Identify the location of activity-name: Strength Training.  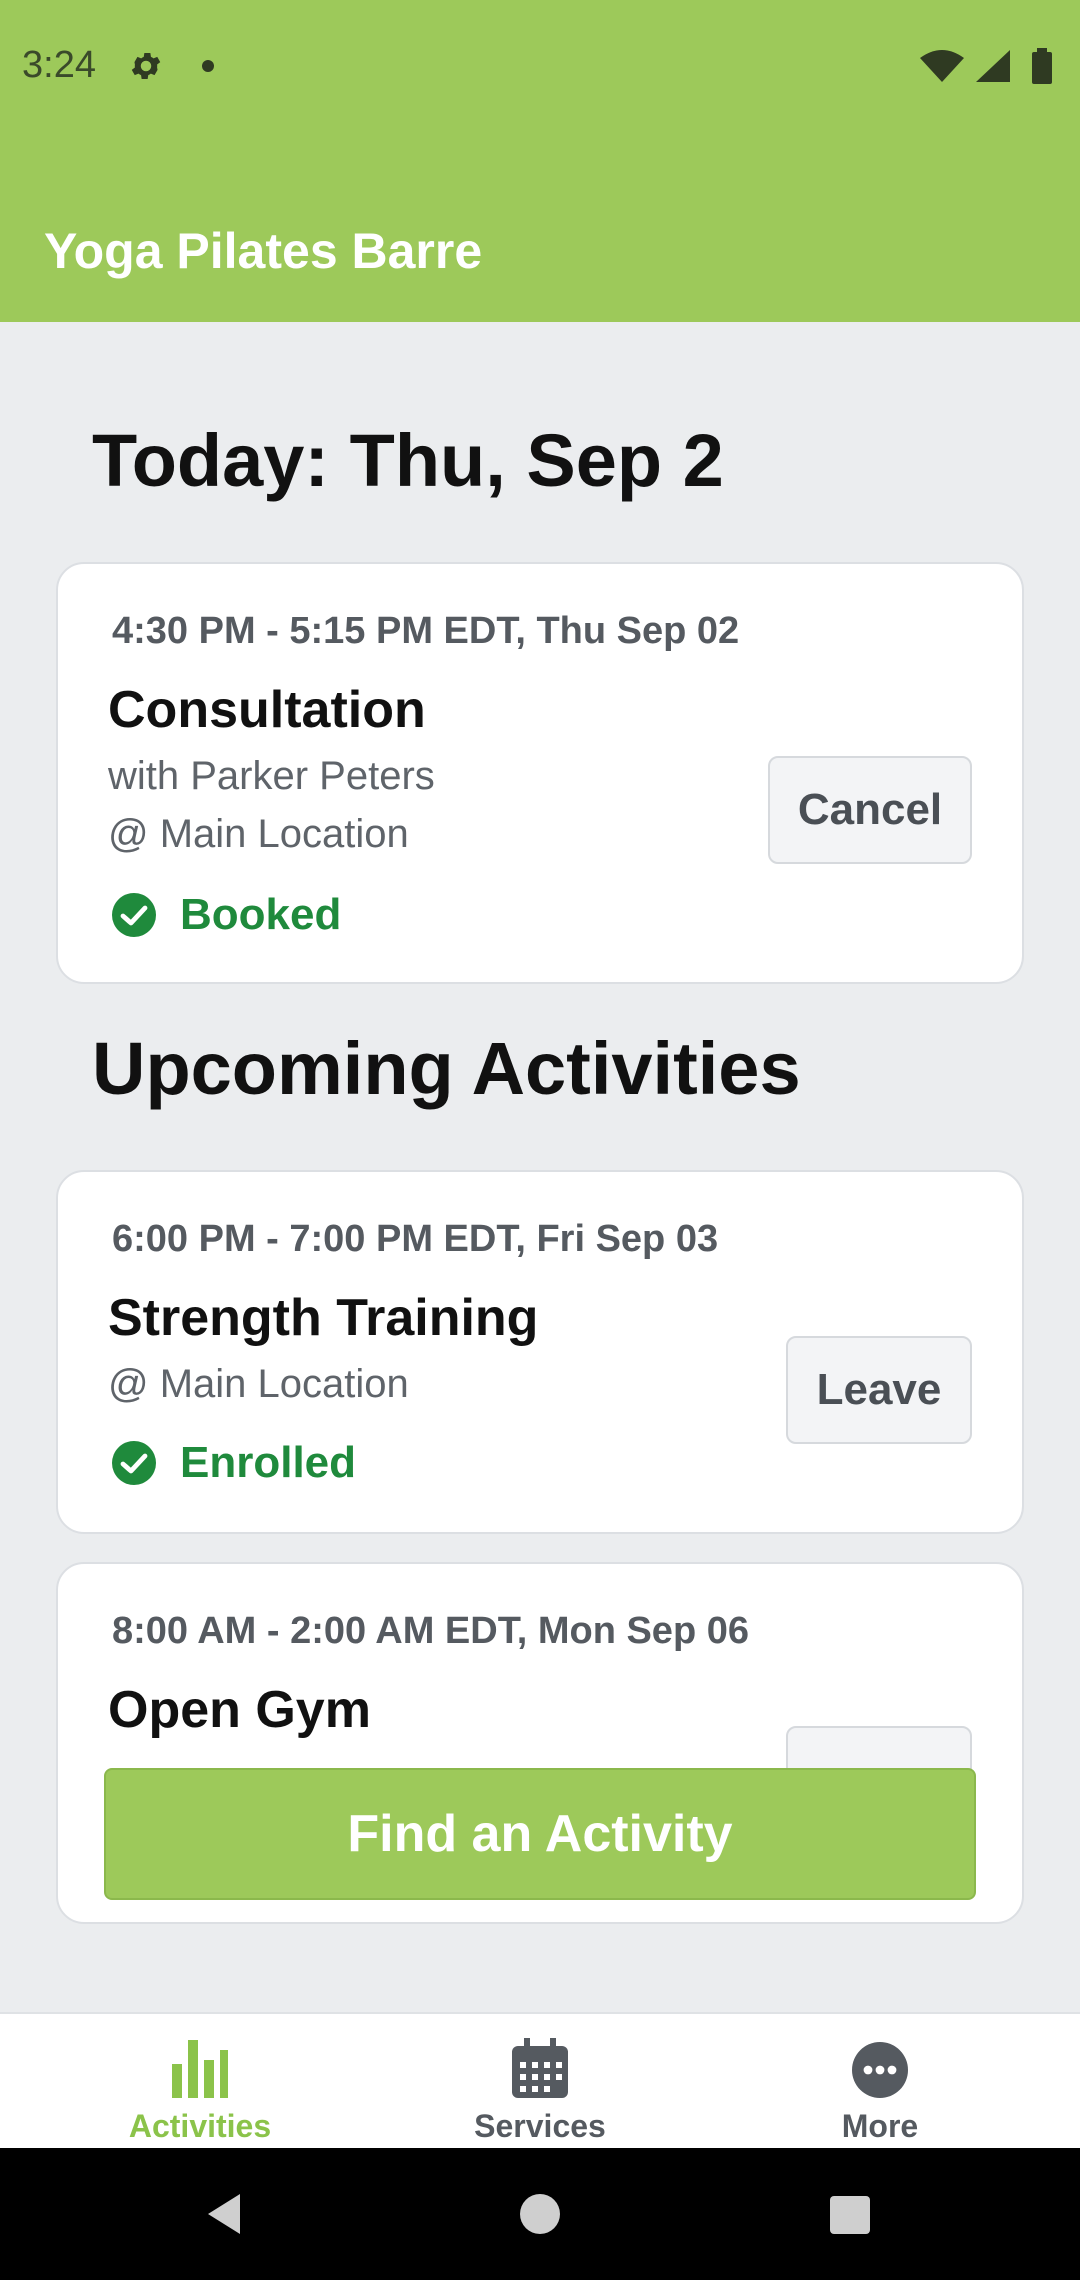
(323, 1318).